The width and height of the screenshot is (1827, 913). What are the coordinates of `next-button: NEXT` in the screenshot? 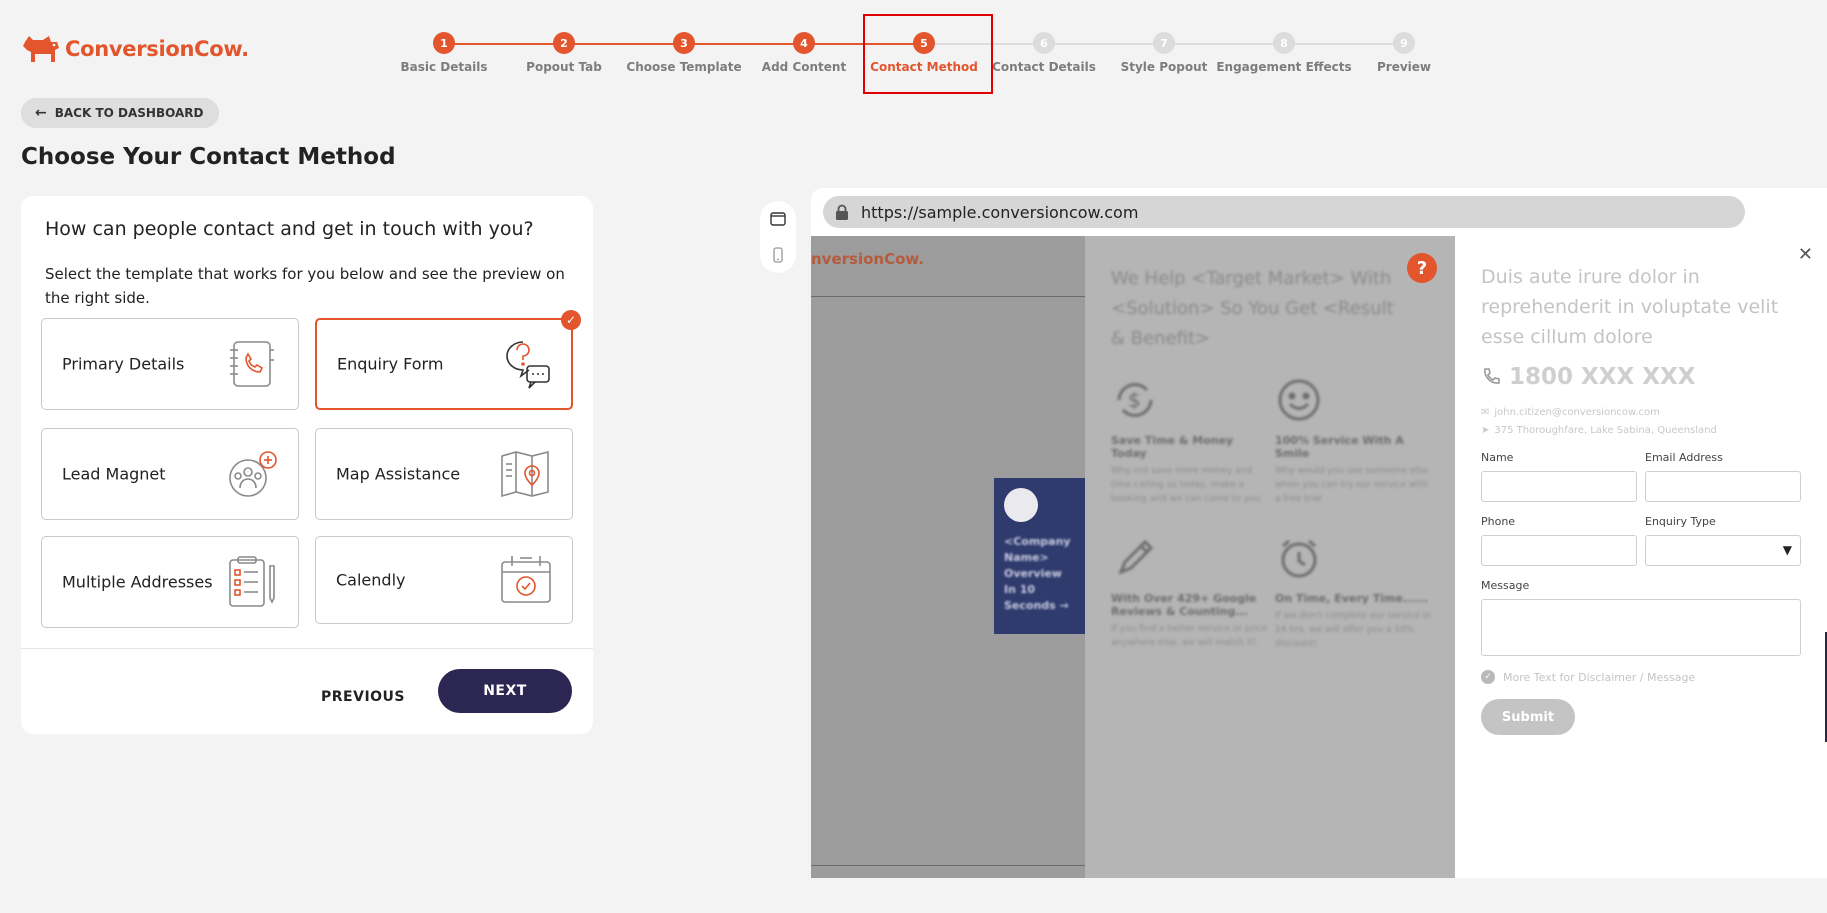 It's located at (505, 691).